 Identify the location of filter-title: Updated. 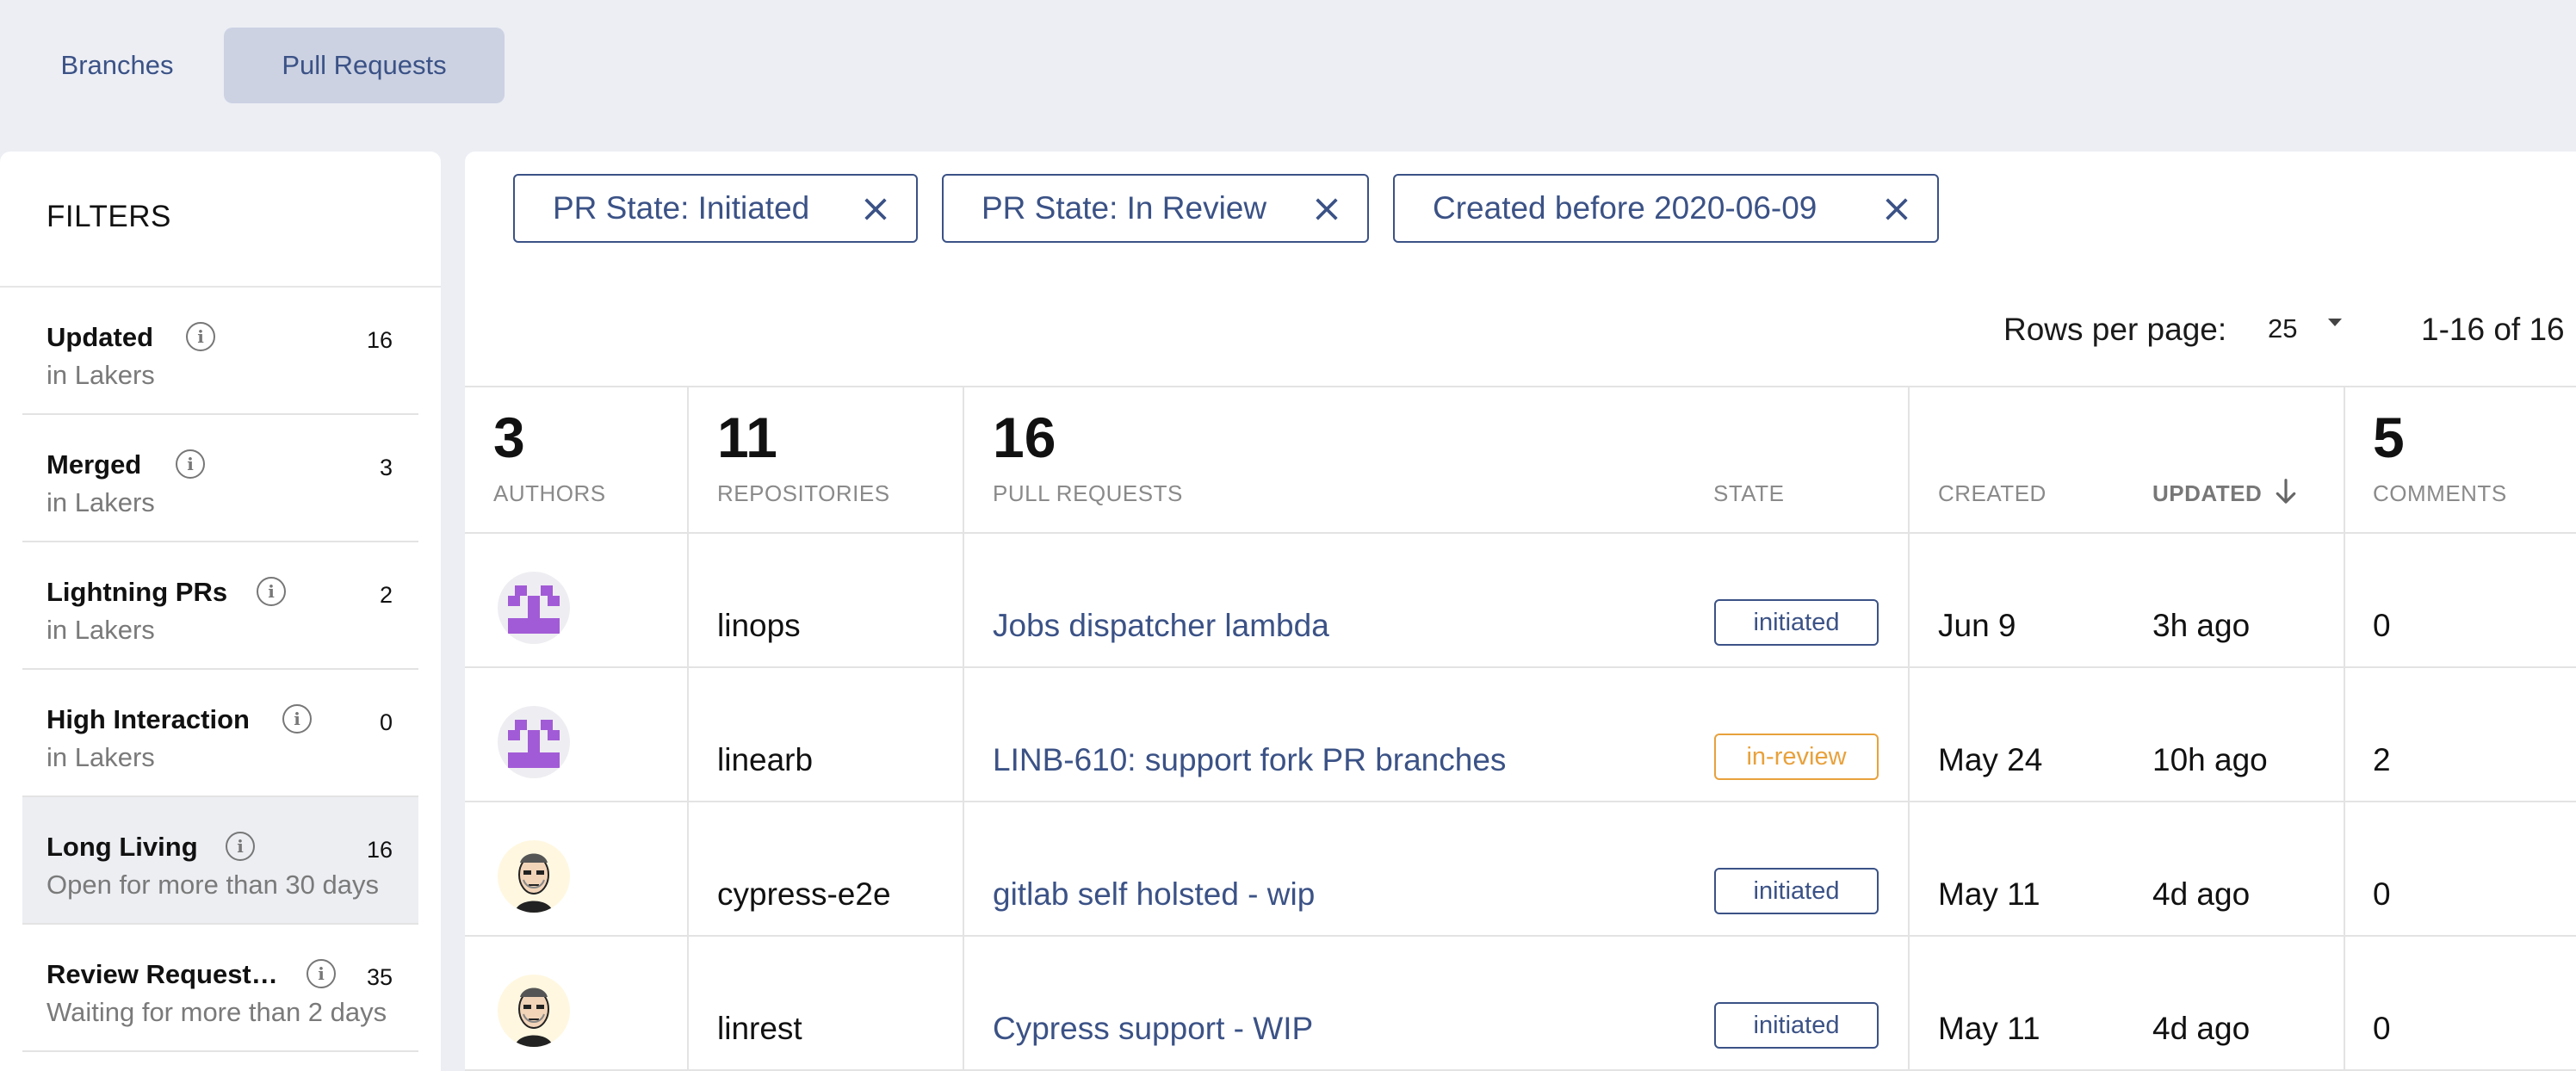
(99, 337).